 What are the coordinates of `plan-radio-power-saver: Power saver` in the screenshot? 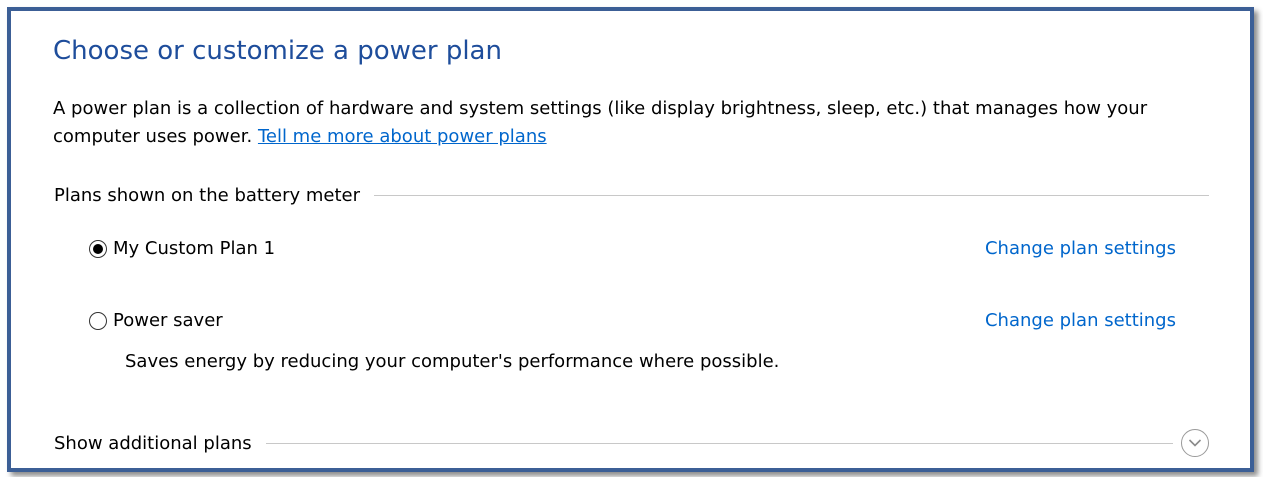 It's located at (156, 320).